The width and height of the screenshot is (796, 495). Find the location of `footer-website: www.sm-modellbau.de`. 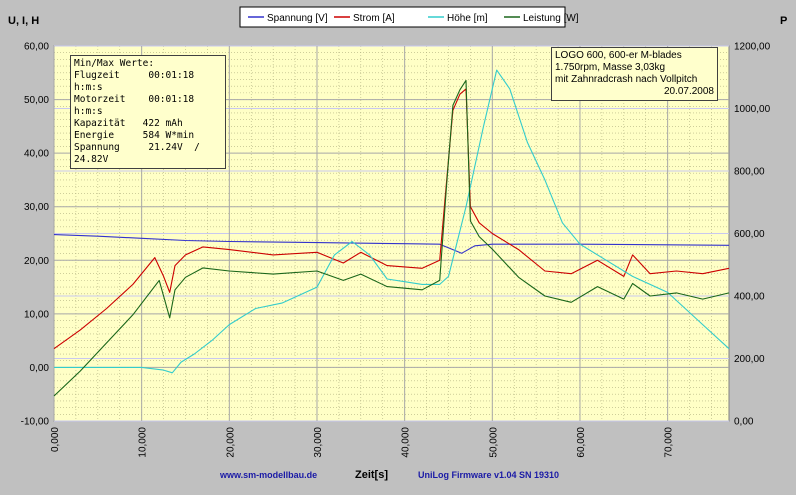

footer-website: www.sm-modellbau.de is located at coordinates (268, 475).